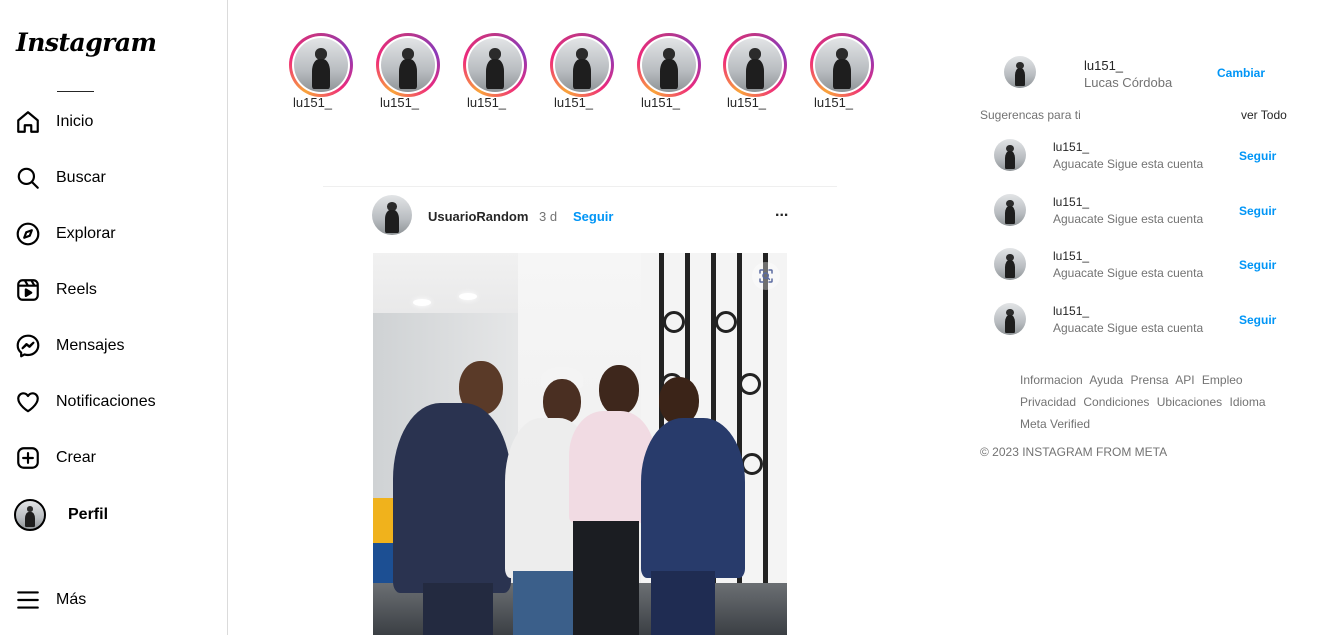 This screenshot has height=635, width=1329. Describe the element at coordinates (90, 345) in the screenshot. I see `sidebar-item-label: Mensajes` at that location.